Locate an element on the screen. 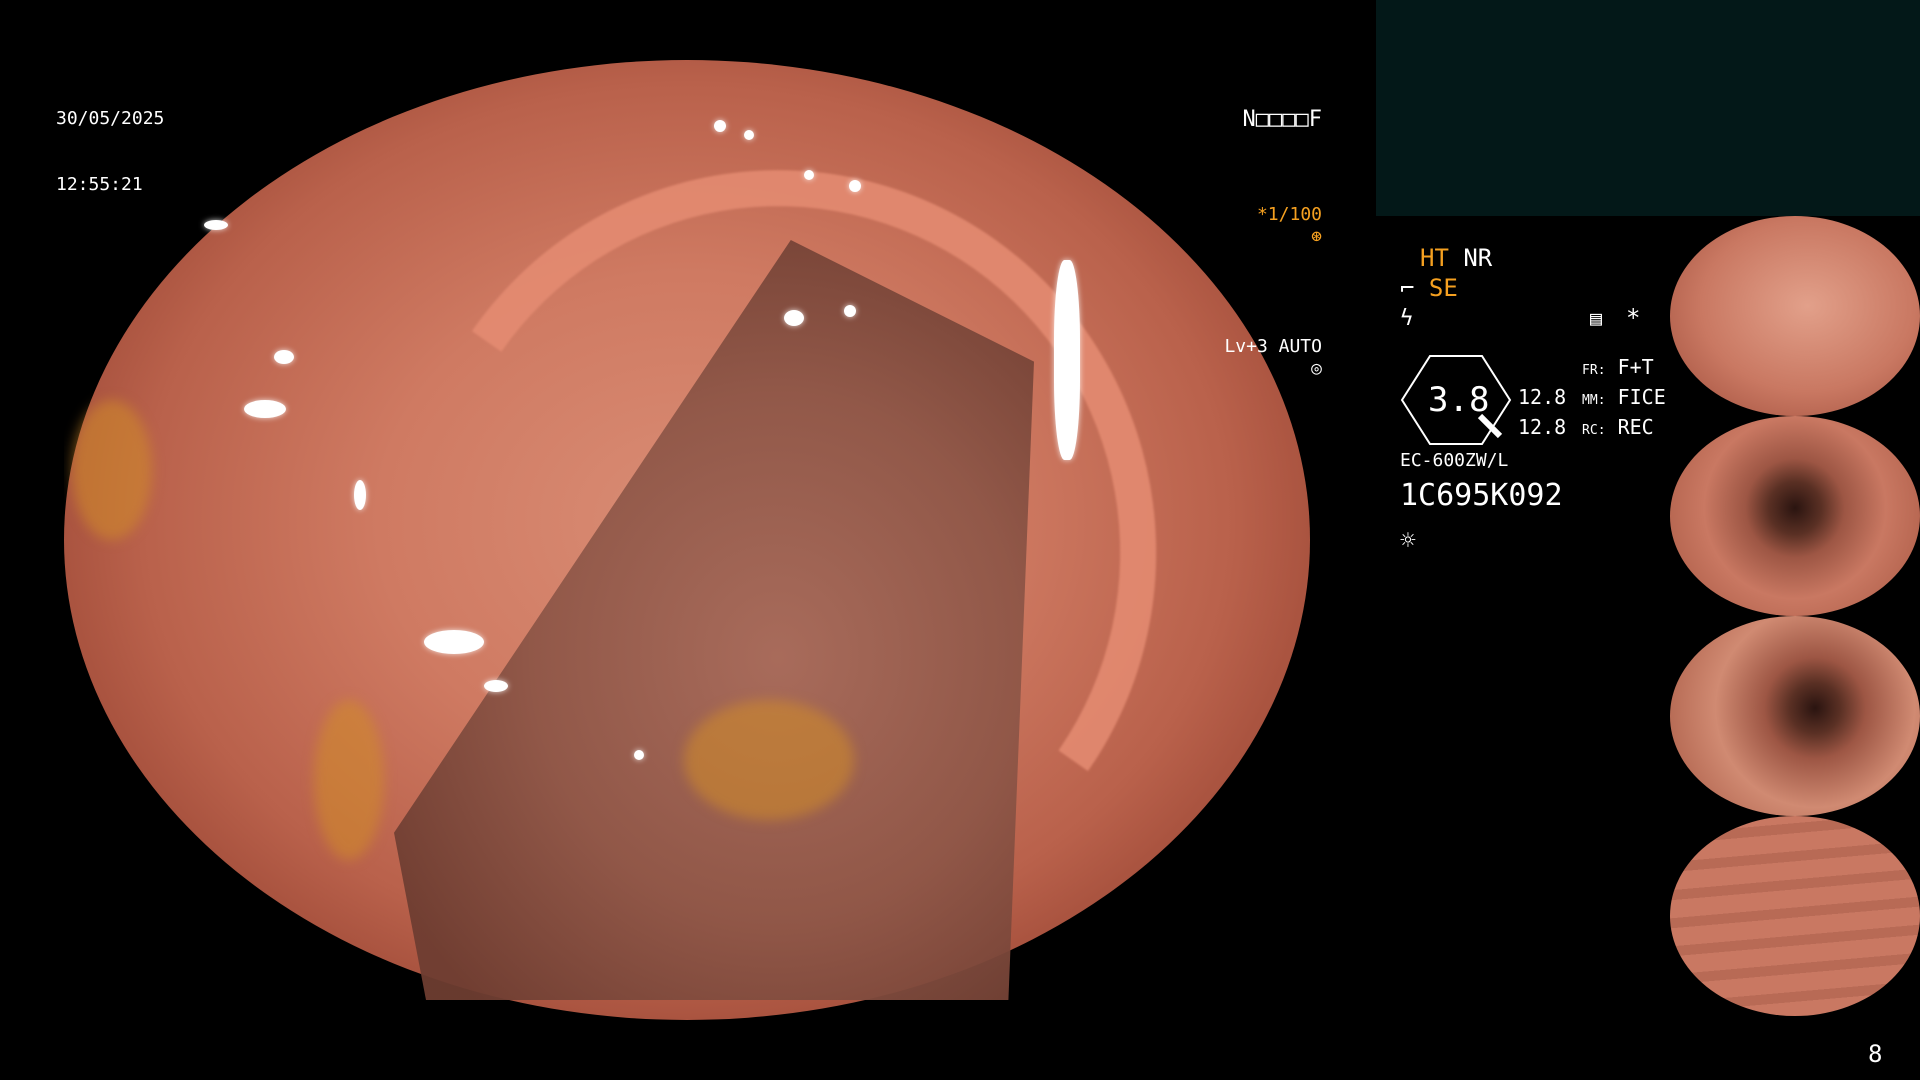  gauge-readout: FR: F+T 12.8 MM: FICE 12.8 RC: REC is located at coordinates (1592, 399).